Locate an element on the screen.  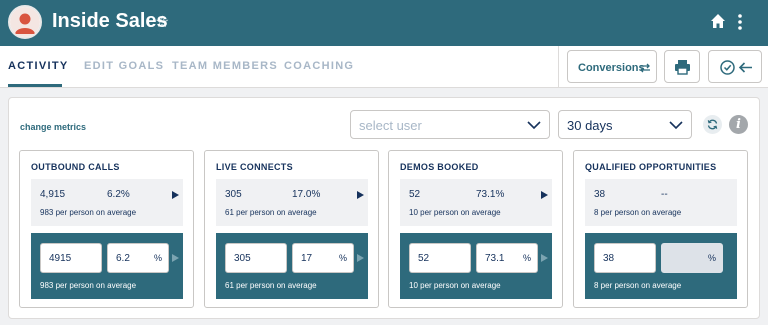
tab-coaching: COACHING is located at coordinates (319, 66).